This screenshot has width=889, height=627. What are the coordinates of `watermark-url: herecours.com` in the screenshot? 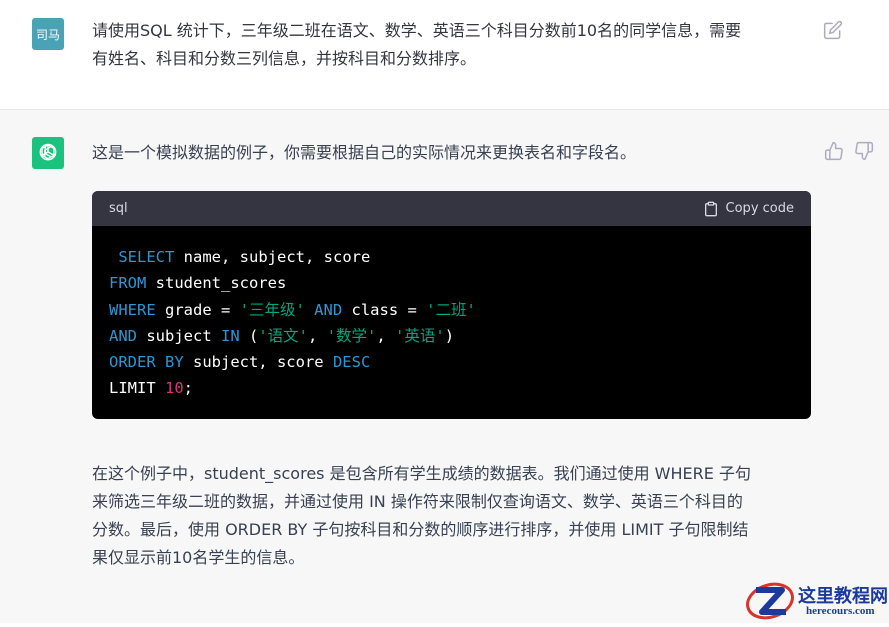 It's located at (840, 611).